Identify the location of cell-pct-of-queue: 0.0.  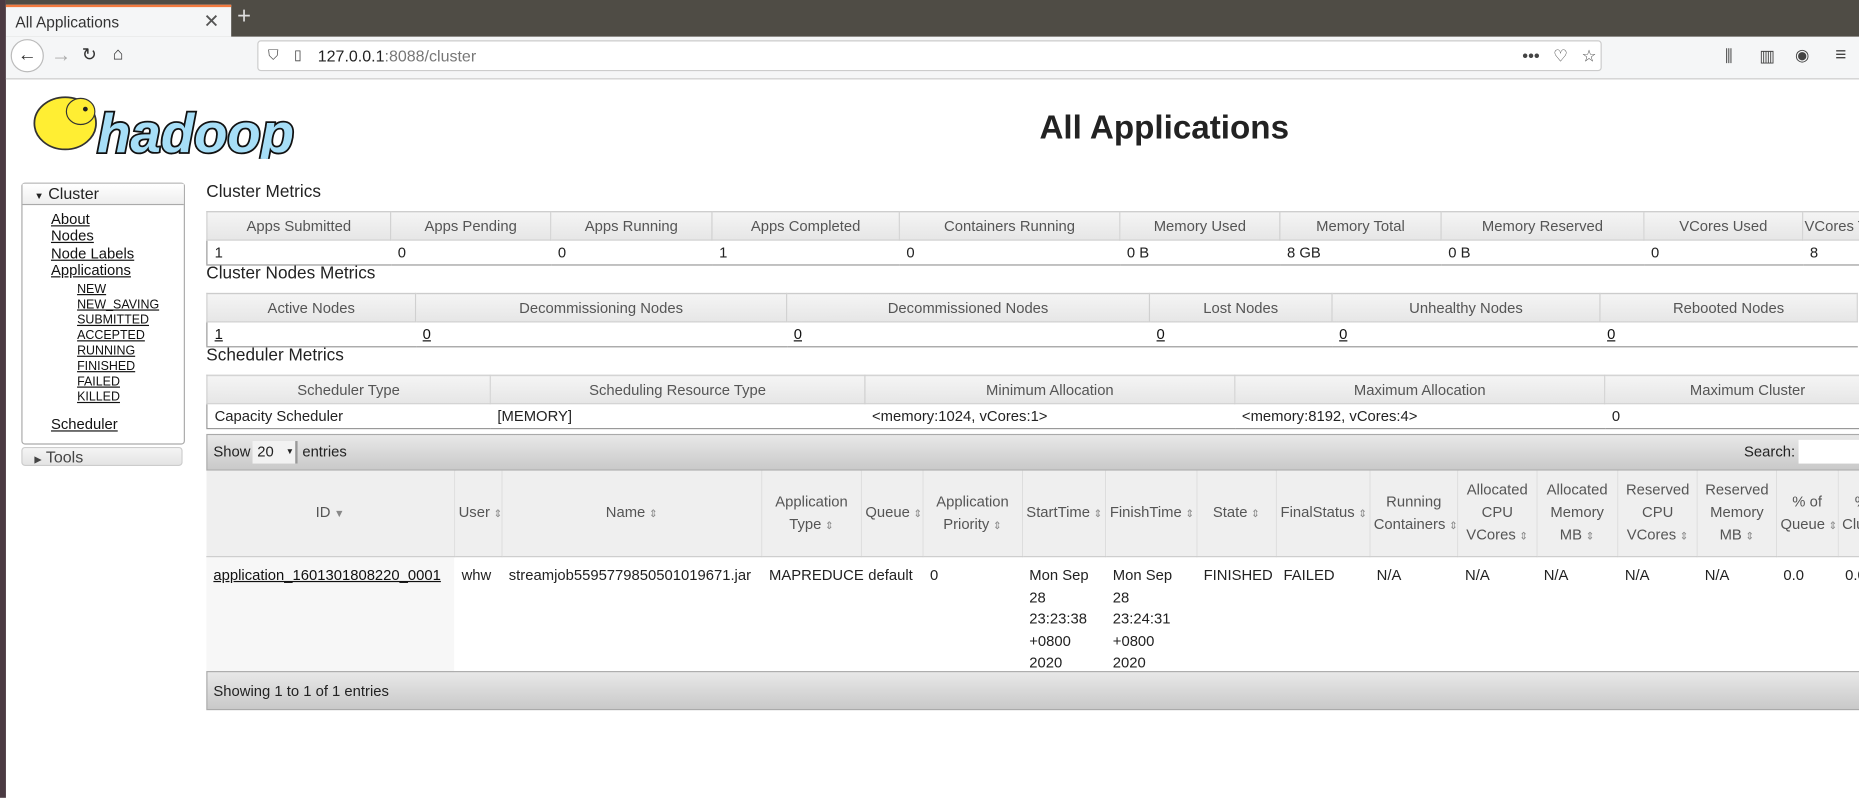
(1794, 575).